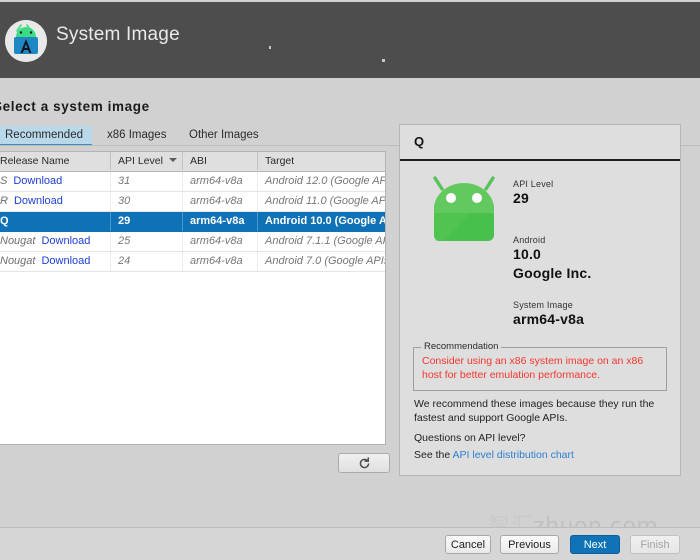 The image size is (700, 560). I want to click on column-label: ABI, so click(198, 161).